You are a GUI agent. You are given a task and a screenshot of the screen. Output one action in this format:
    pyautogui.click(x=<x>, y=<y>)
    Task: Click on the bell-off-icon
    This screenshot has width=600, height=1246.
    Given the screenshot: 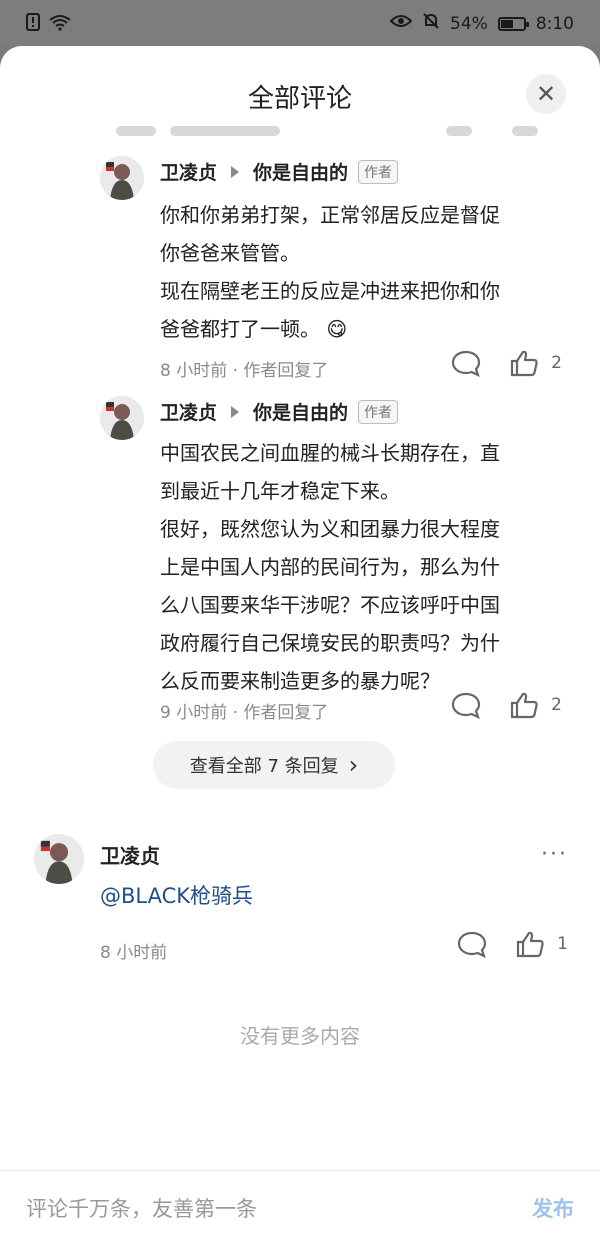 What is the action you would take?
    pyautogui.click(x=431, y=23)
    